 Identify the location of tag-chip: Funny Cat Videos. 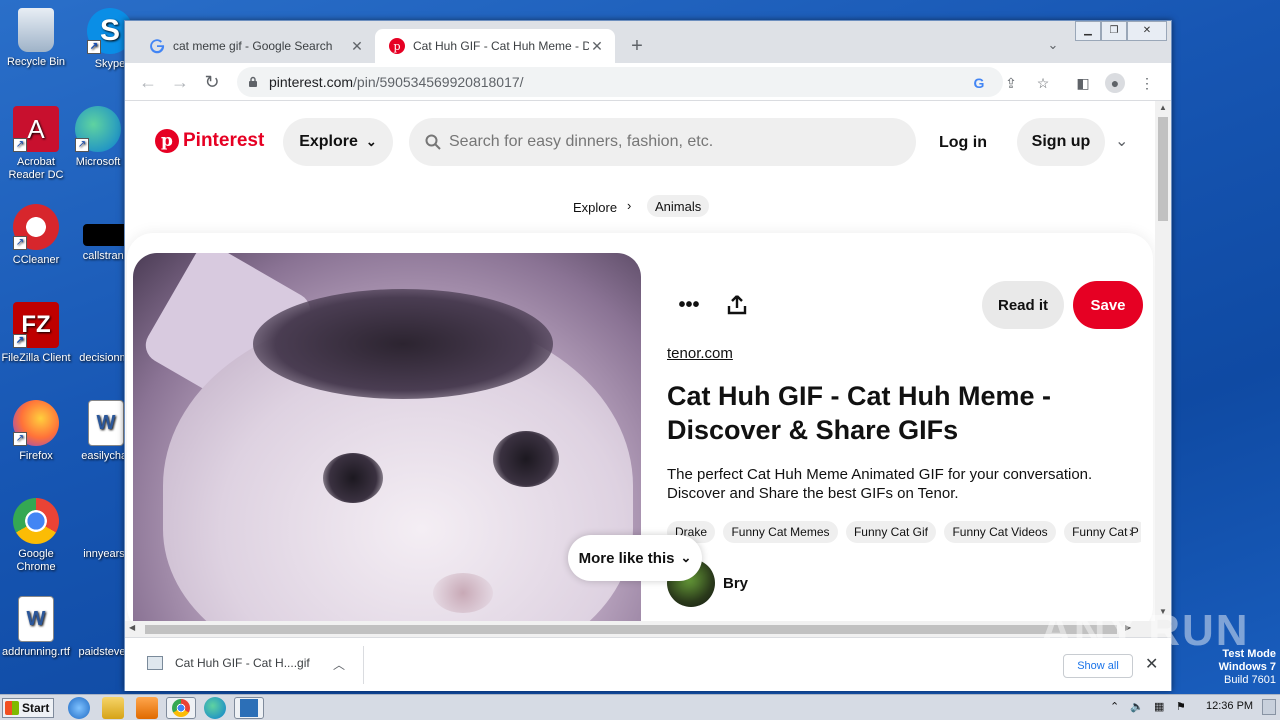
(1000, 532).